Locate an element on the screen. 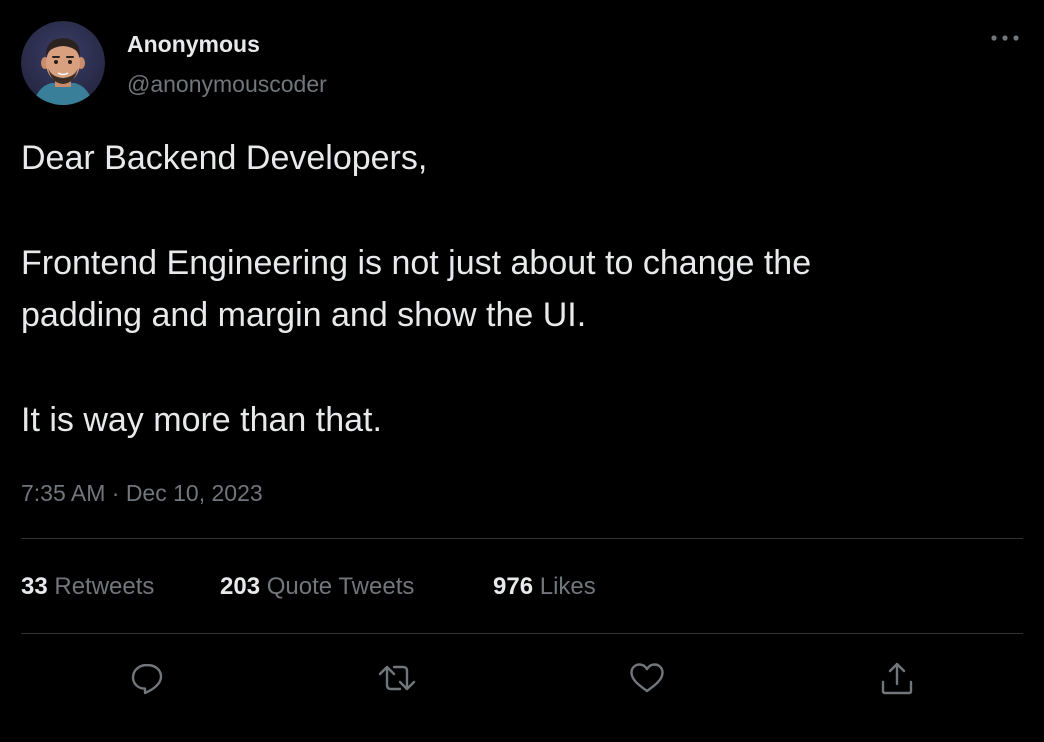 The width and height of the screenshot is (1044, 742). quote-tweets-stat: 203 Quote Tweets is located at coordinates (317, 587).